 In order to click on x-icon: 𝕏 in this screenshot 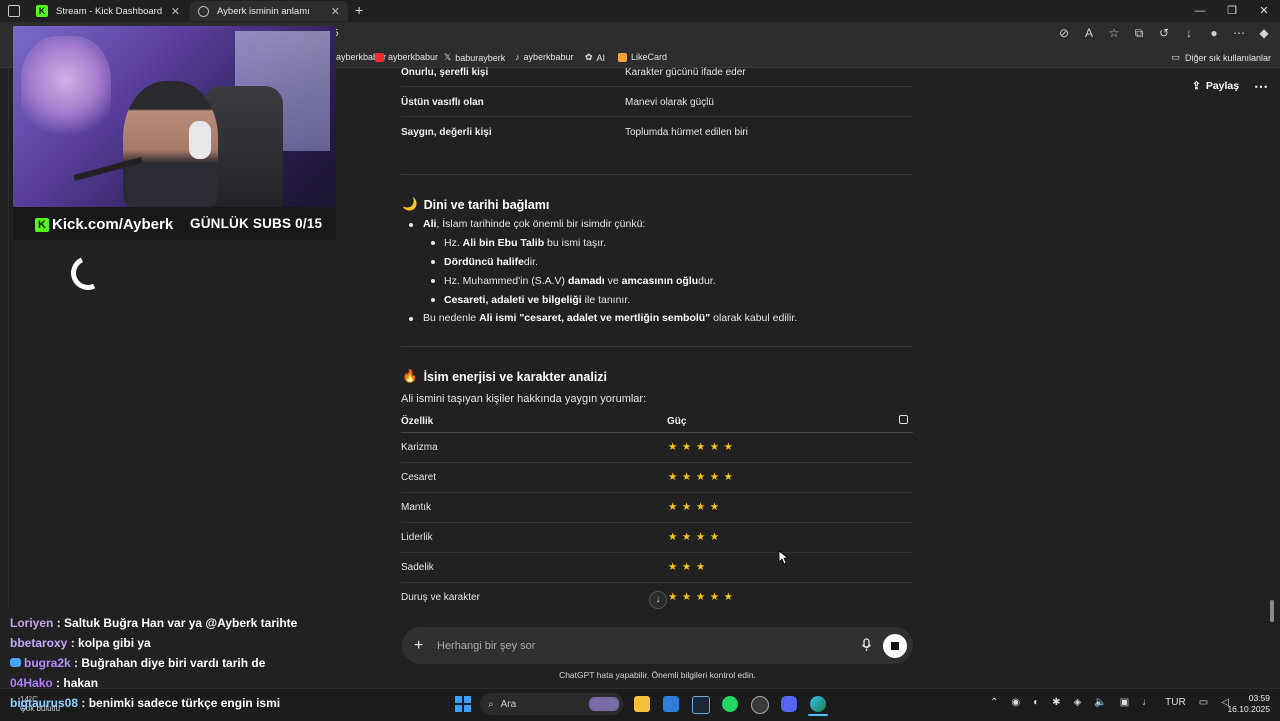, I will do `click(448, 57)`.